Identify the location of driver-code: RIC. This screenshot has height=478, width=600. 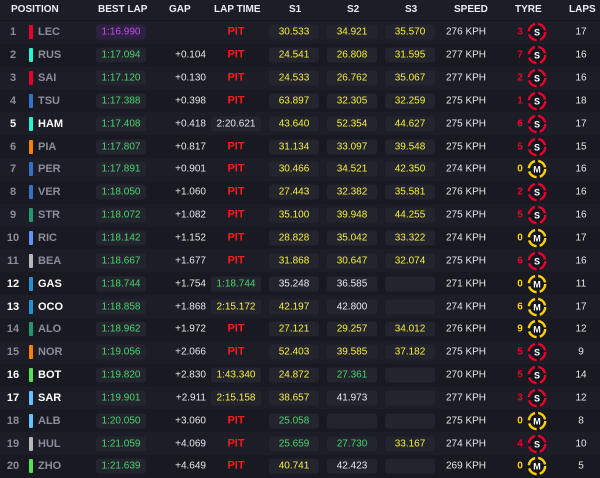
(47, 238).